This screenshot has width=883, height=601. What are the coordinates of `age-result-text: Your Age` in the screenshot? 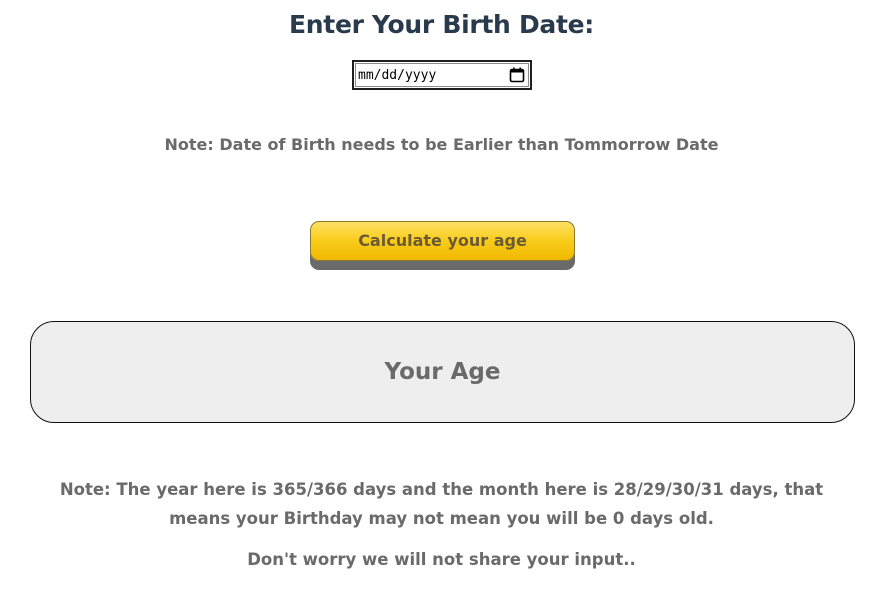 It's located at (442, 372).